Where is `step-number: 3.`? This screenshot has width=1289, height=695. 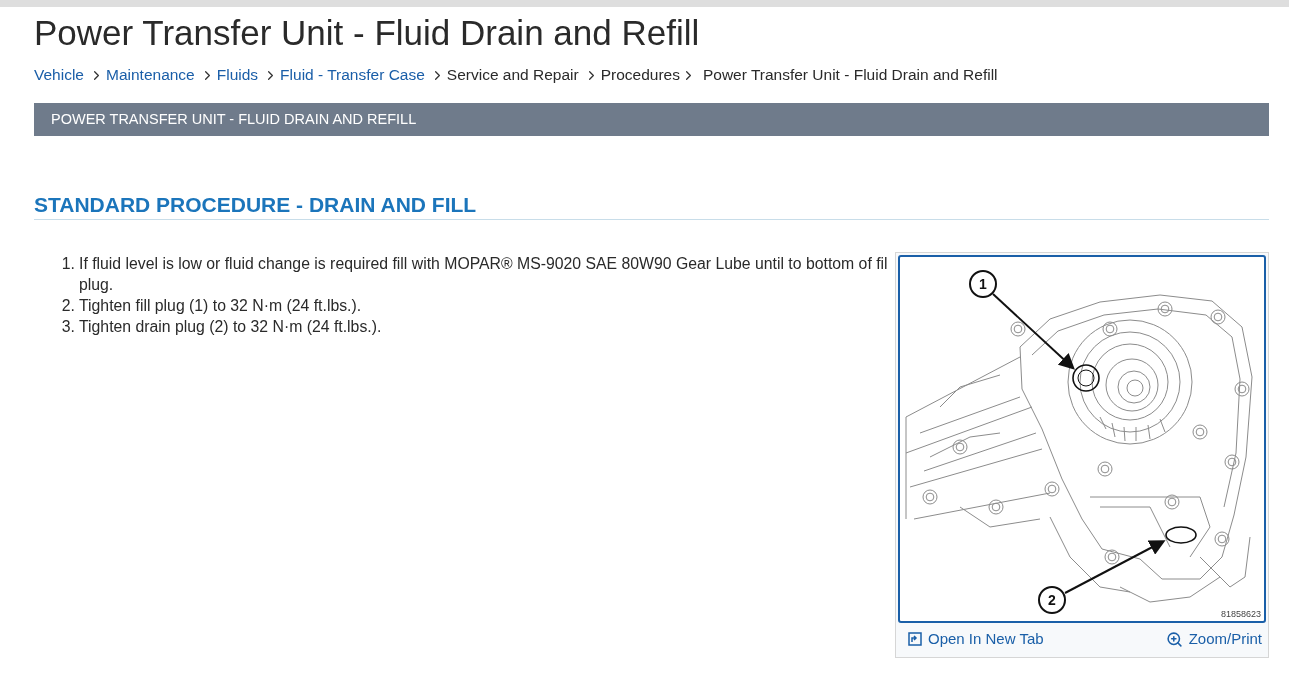
step-number: 3. is located at coordinates (67, 327).